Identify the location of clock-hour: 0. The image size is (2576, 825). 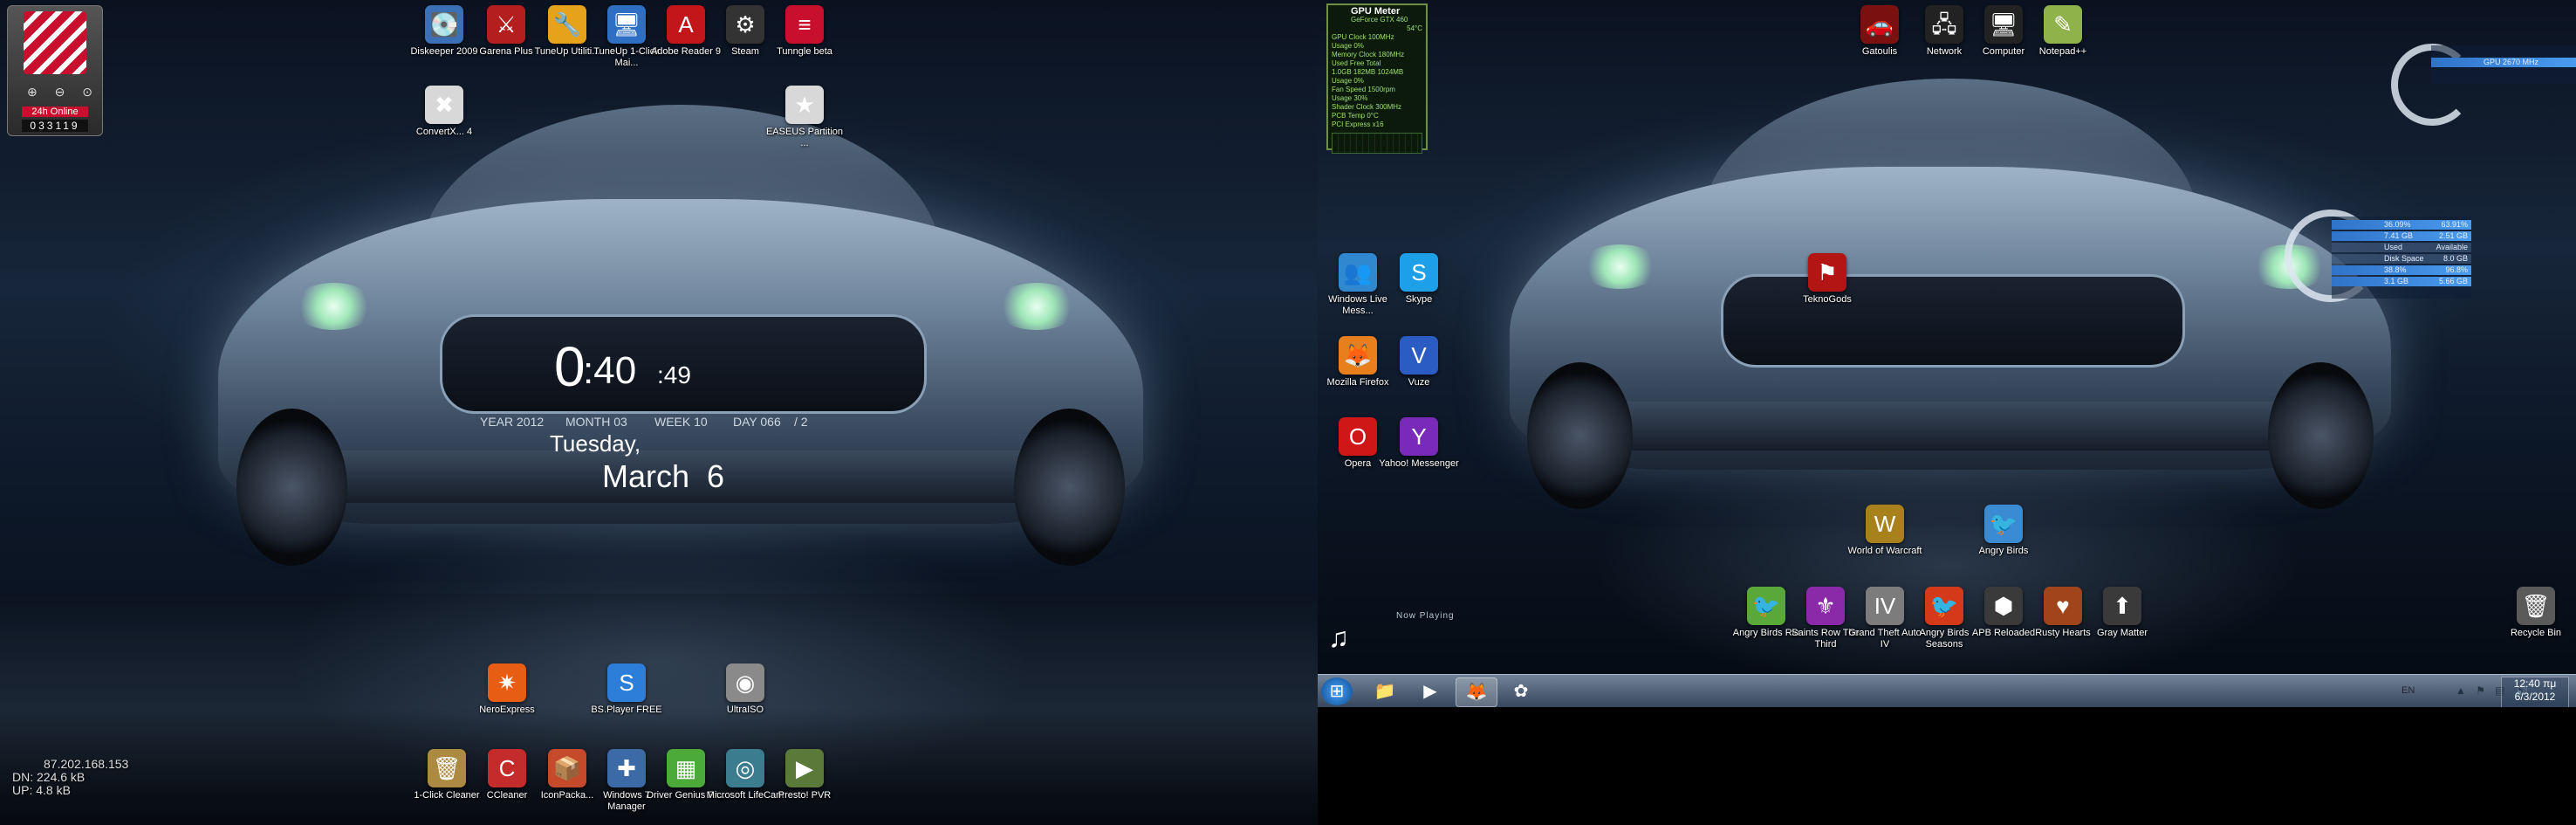
(570, 366).